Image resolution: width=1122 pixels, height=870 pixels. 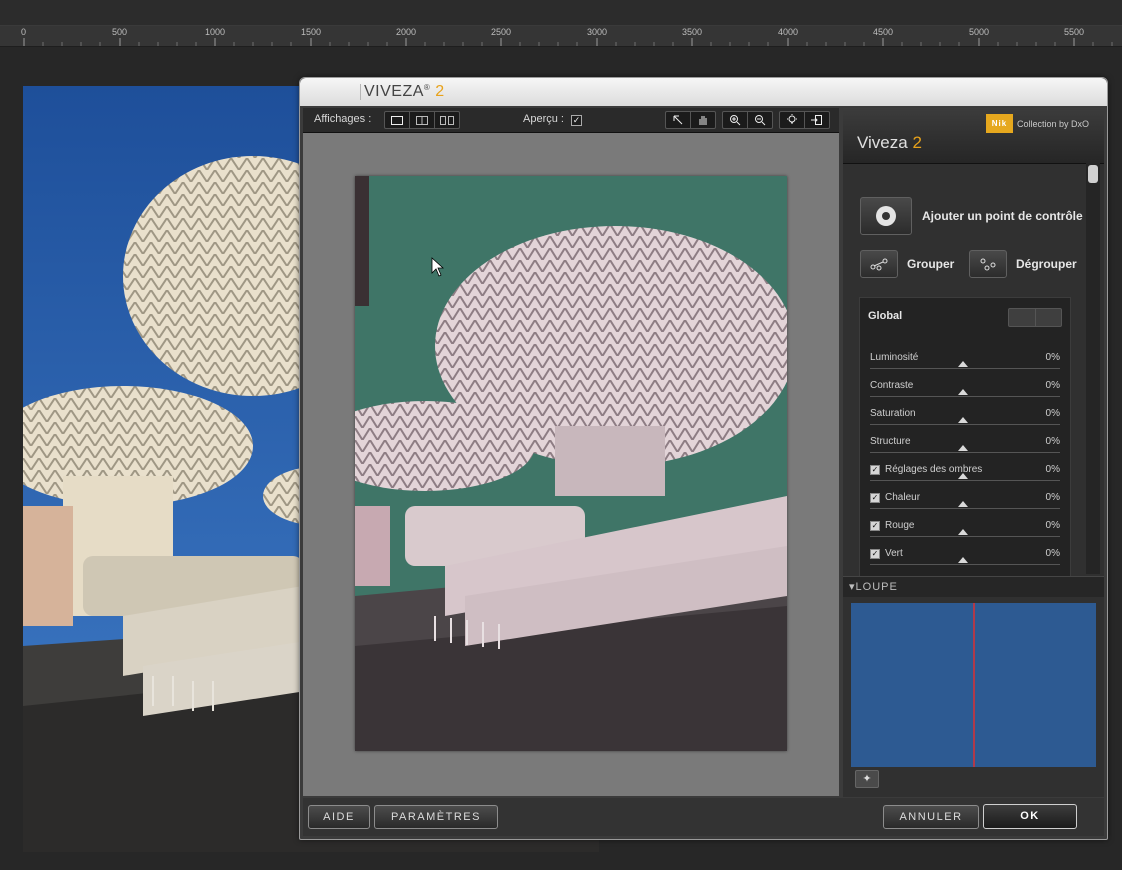 I want to click on loupe-label: LOUPE, so click(x=876, y=587).